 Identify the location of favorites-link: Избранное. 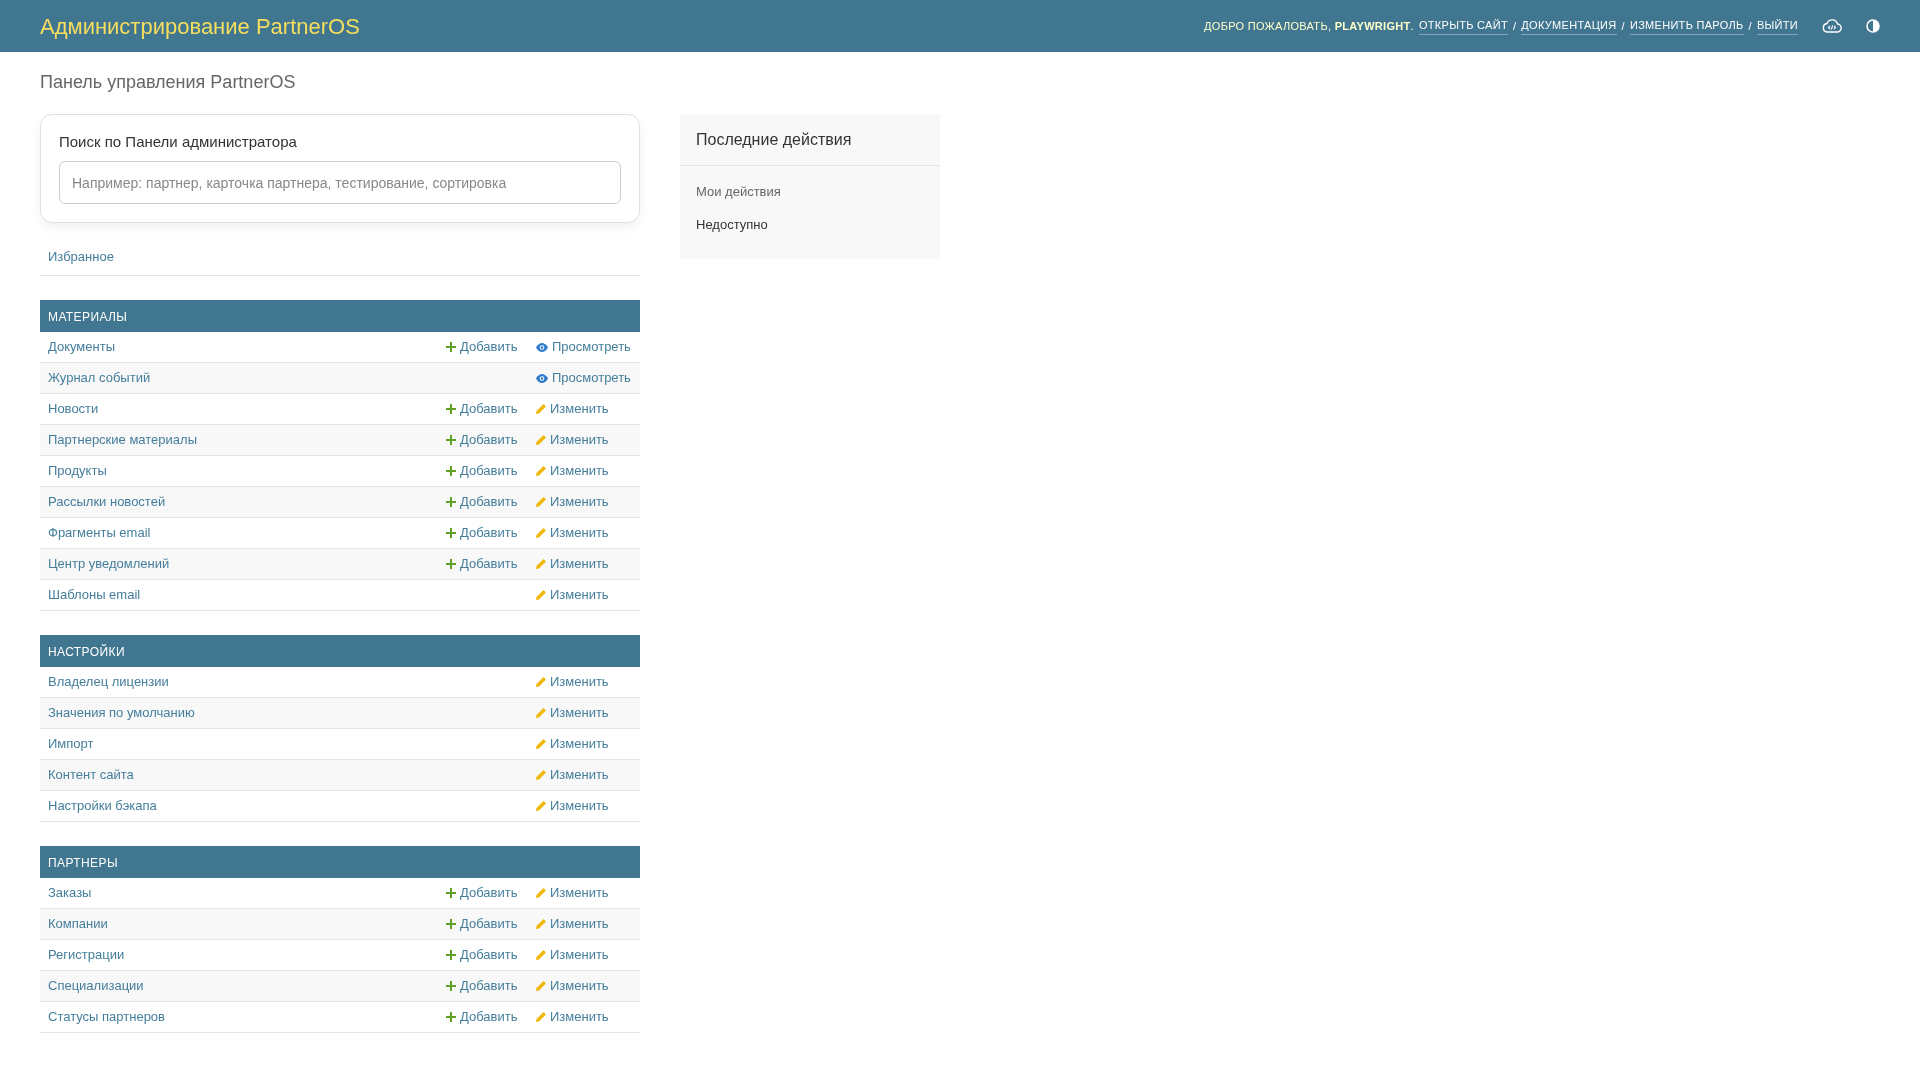
(81, 257).